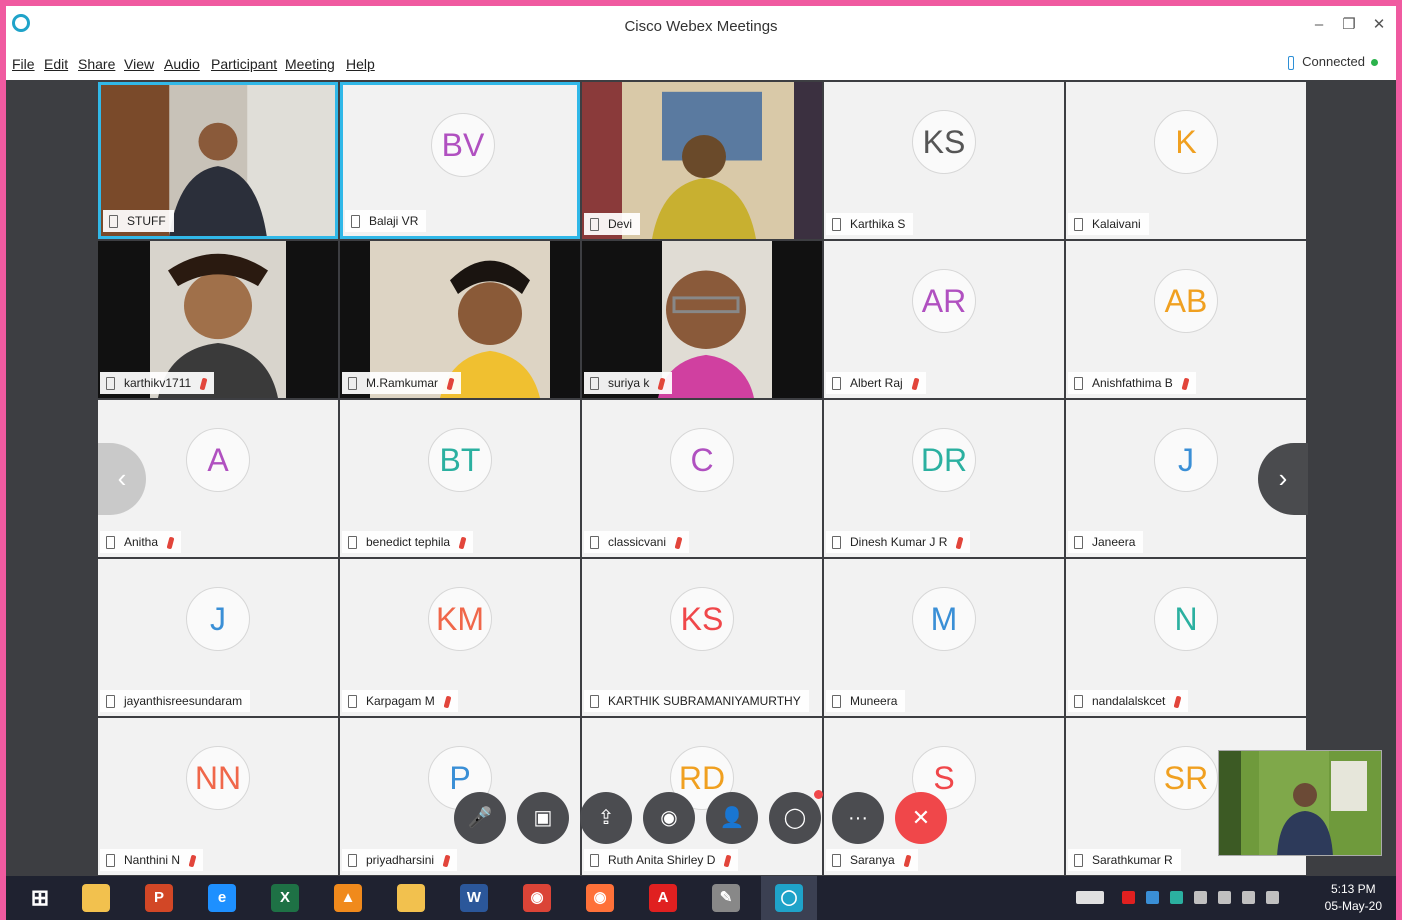 The height and width of the screenshot is (920, 1402). What do you see at coordinates (460, 478) in the screenshot?
I see `participant-tile: BT benedict tephila` at bounding box center [460, 478].